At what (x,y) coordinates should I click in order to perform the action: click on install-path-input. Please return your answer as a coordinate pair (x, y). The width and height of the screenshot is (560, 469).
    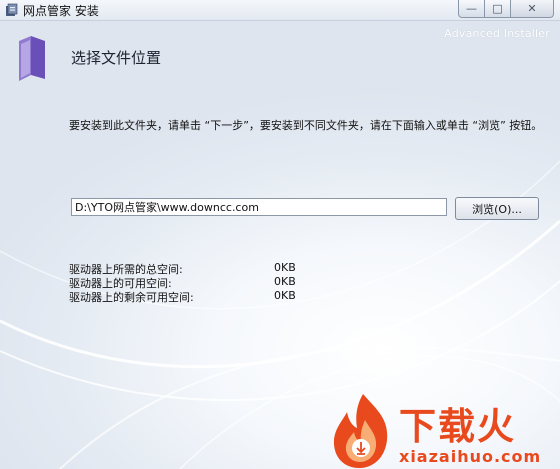
    Looking at the image, I should click on (259, 207).